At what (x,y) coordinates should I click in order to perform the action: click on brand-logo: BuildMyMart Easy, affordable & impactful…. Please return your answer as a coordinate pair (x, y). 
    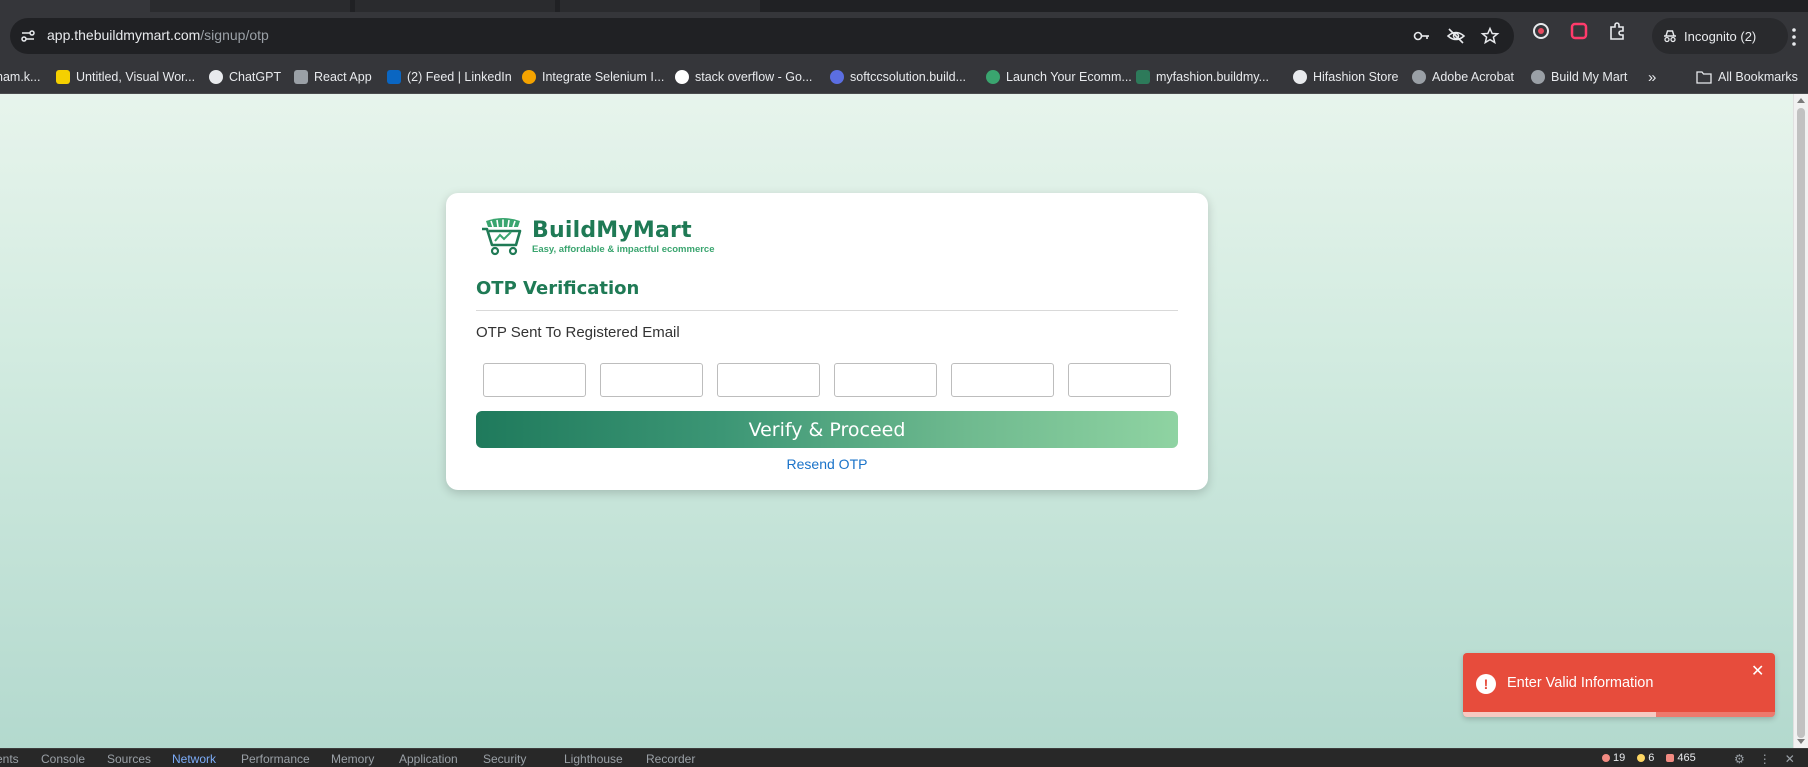
    Looking at the image, I should click on (597, 237).